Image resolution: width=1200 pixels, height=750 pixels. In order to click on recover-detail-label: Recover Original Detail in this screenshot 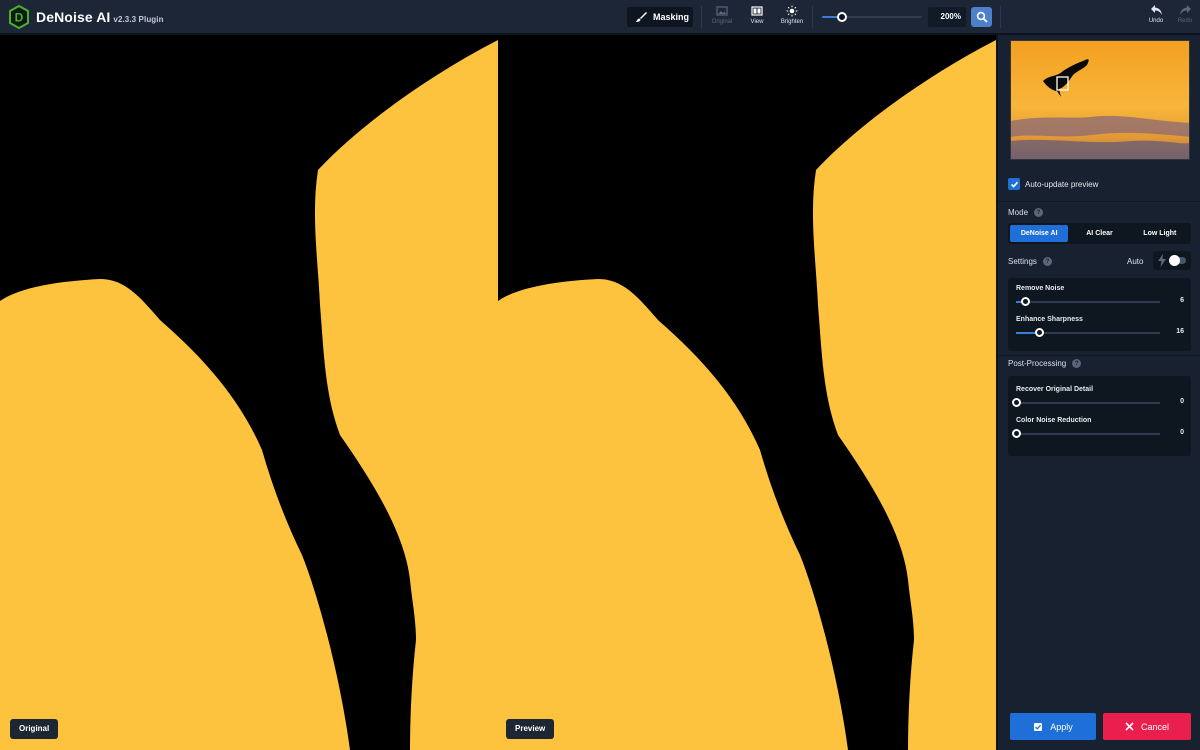, I will do `click(1055, 389)`.